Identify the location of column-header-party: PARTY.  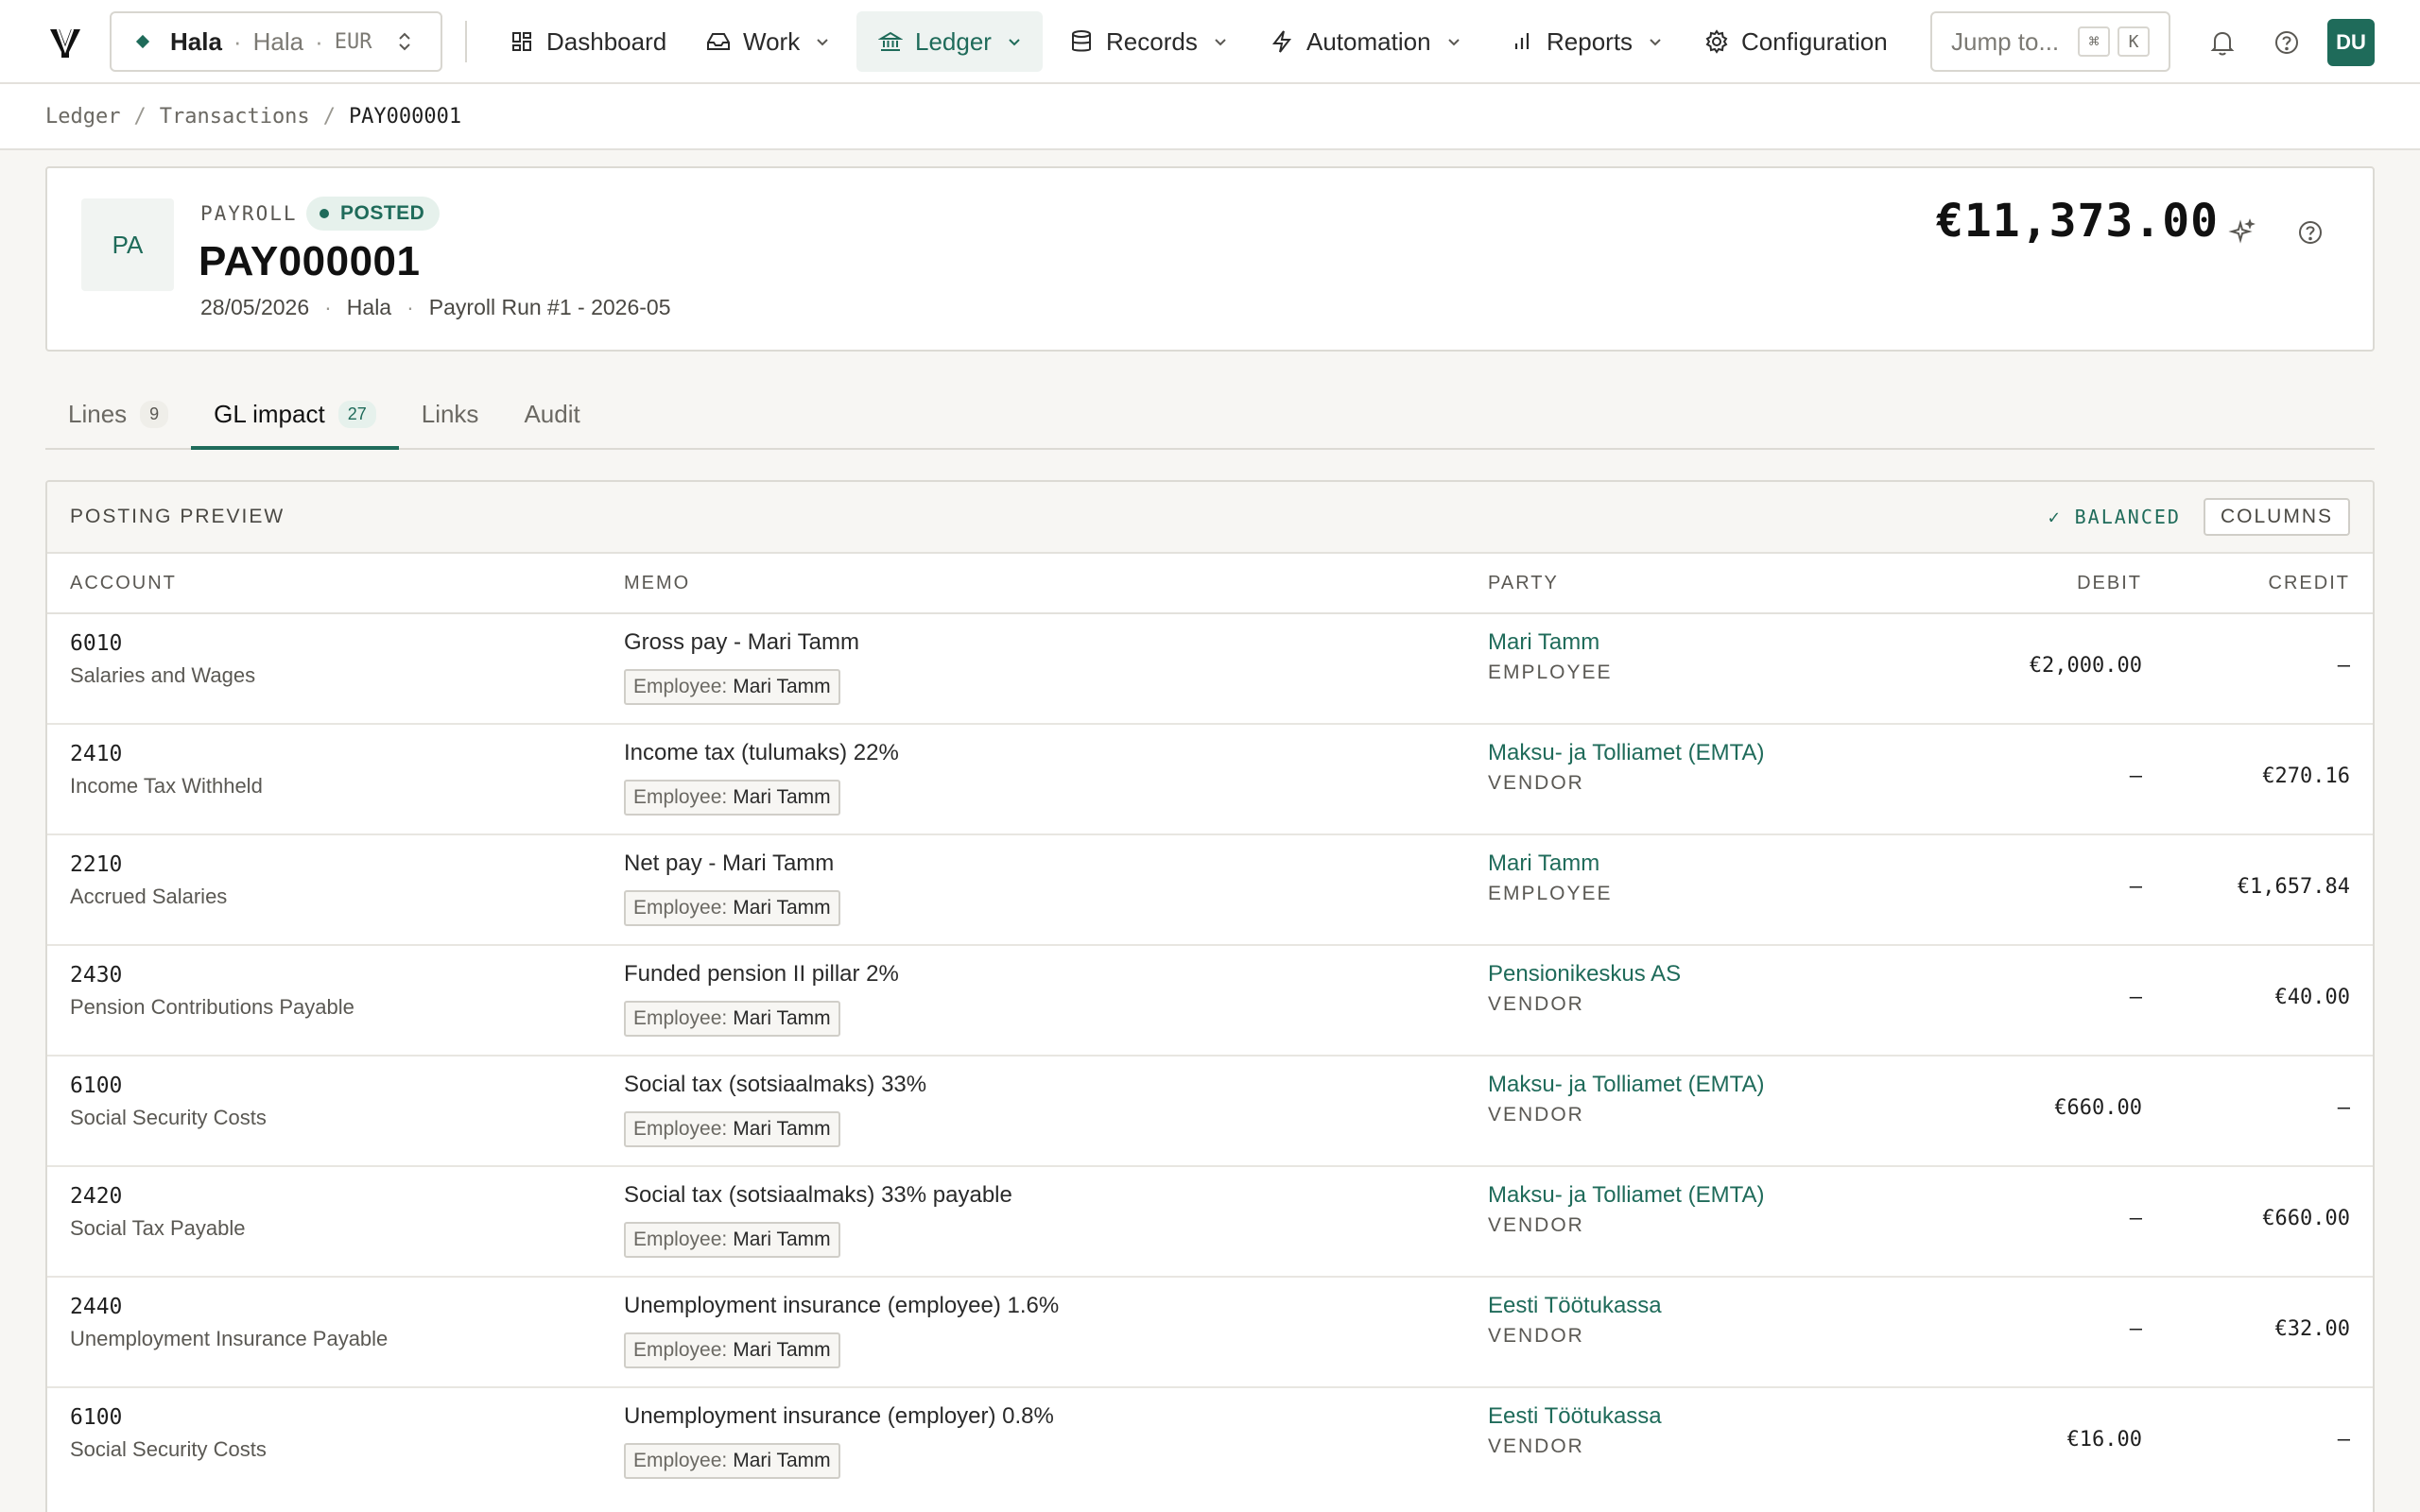
(1523, 583).